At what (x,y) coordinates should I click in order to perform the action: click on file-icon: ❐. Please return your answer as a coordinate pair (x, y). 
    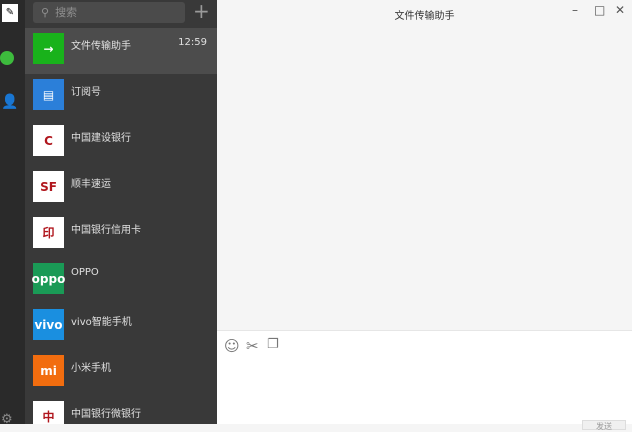
    Looking at the image, I should click on (273, 344).